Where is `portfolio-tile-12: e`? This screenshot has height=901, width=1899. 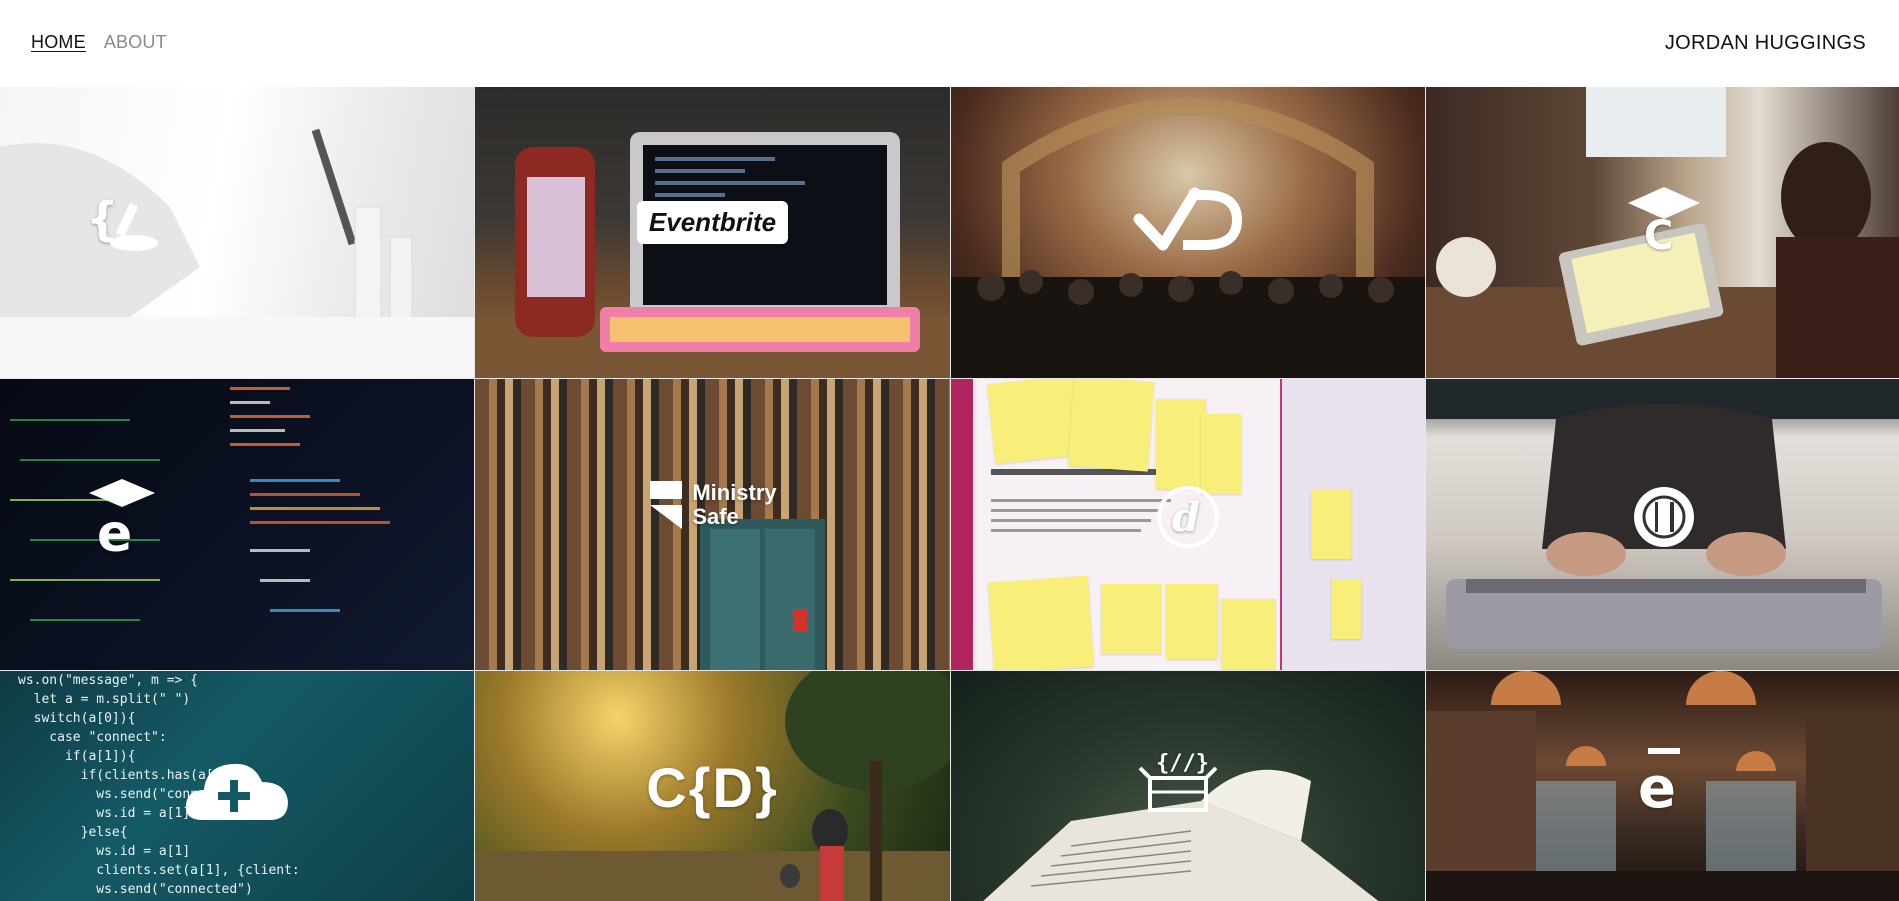
portfolio-tile-12: e is located at coordinates (1662, 786).